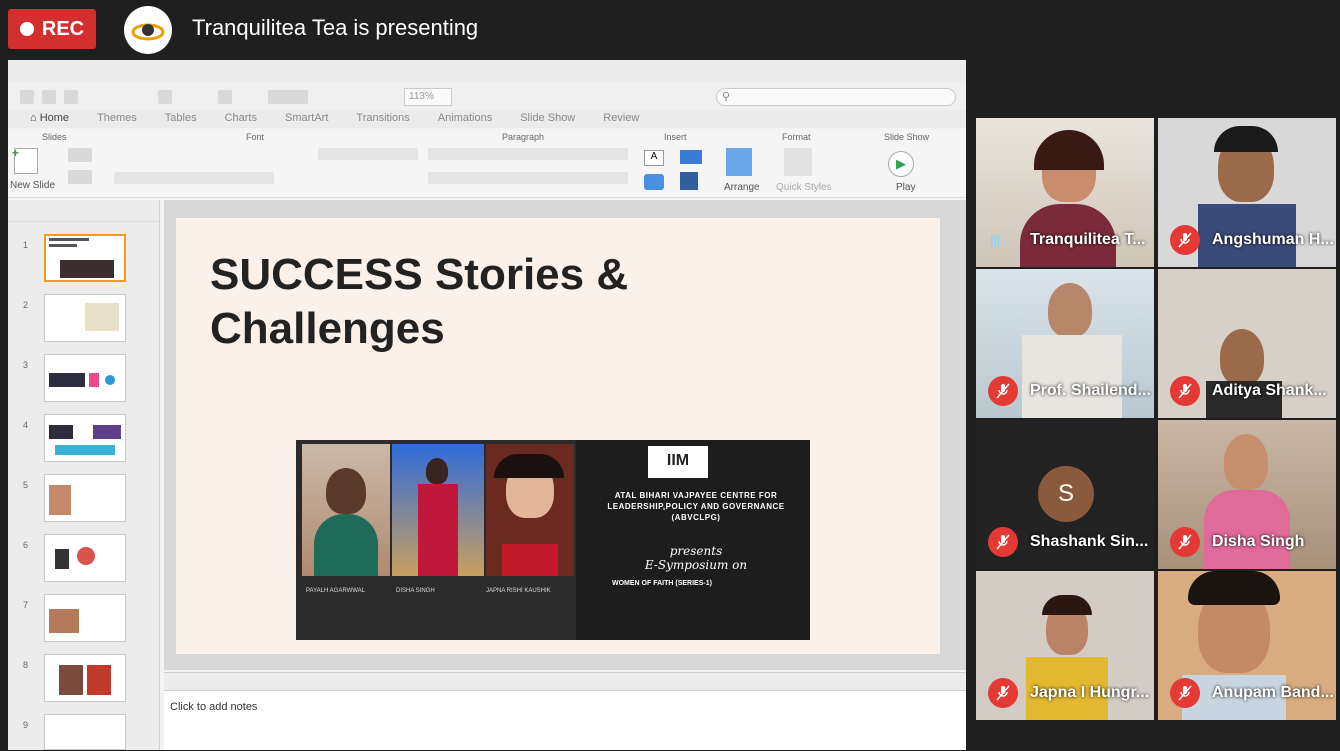  I want to click on tab-charts: Charts, so click(245, 119).